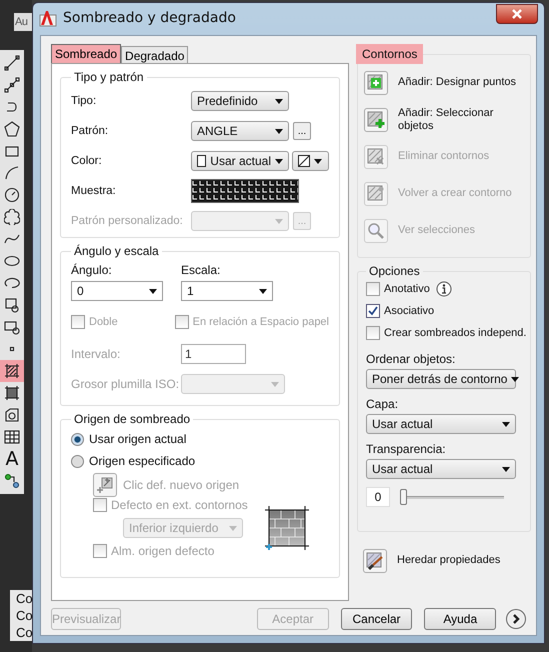  What do you see at coordinates (12, 195) in the screenshot?
I see `circle-icon` at bounding box center [12, 195].